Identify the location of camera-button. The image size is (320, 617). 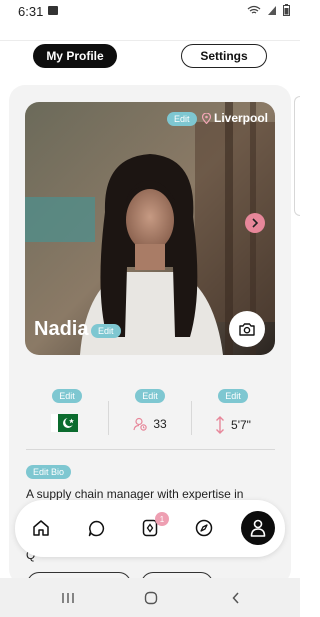
(247, 329).